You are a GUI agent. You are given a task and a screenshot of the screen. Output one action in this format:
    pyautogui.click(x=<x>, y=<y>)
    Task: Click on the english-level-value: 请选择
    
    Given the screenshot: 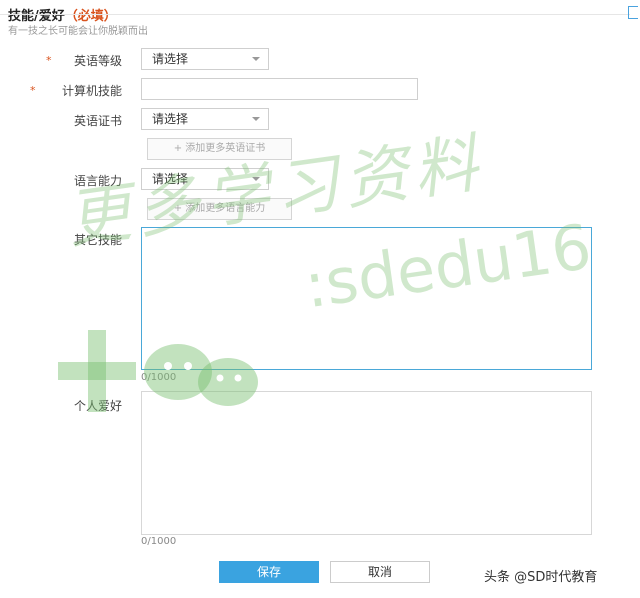 What is the action you would take?
    pyautogui.click(x=170, y=59)
    